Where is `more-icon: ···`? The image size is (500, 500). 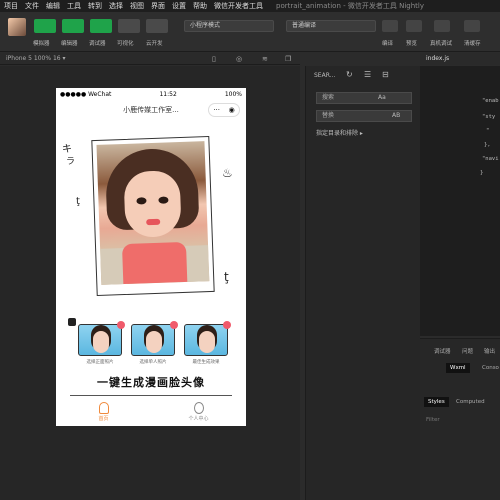 more-icon: ··· is located at coordinates (216, 110).